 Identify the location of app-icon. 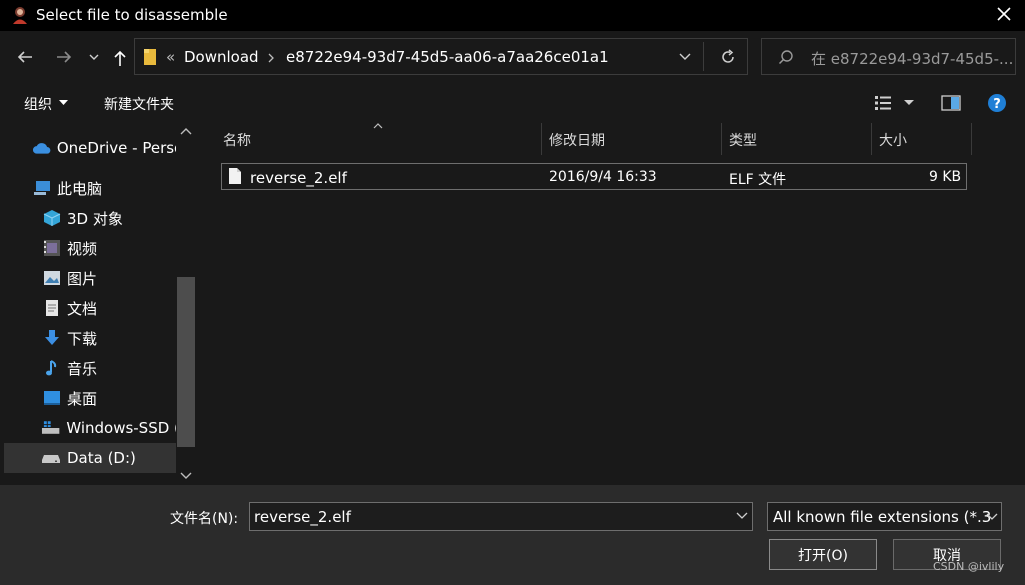
(20, 15).